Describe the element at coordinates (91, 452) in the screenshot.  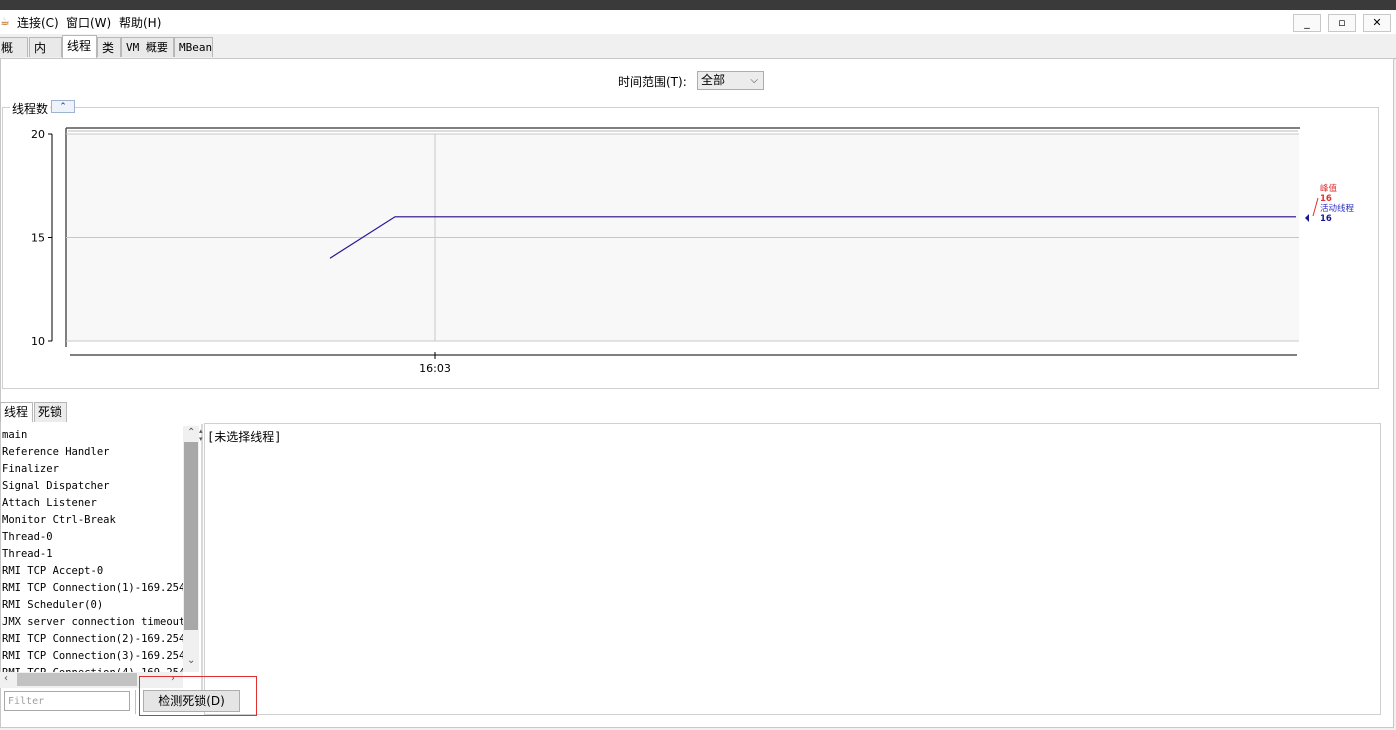
I see `thread-list-item: Reference Handler` at that location.